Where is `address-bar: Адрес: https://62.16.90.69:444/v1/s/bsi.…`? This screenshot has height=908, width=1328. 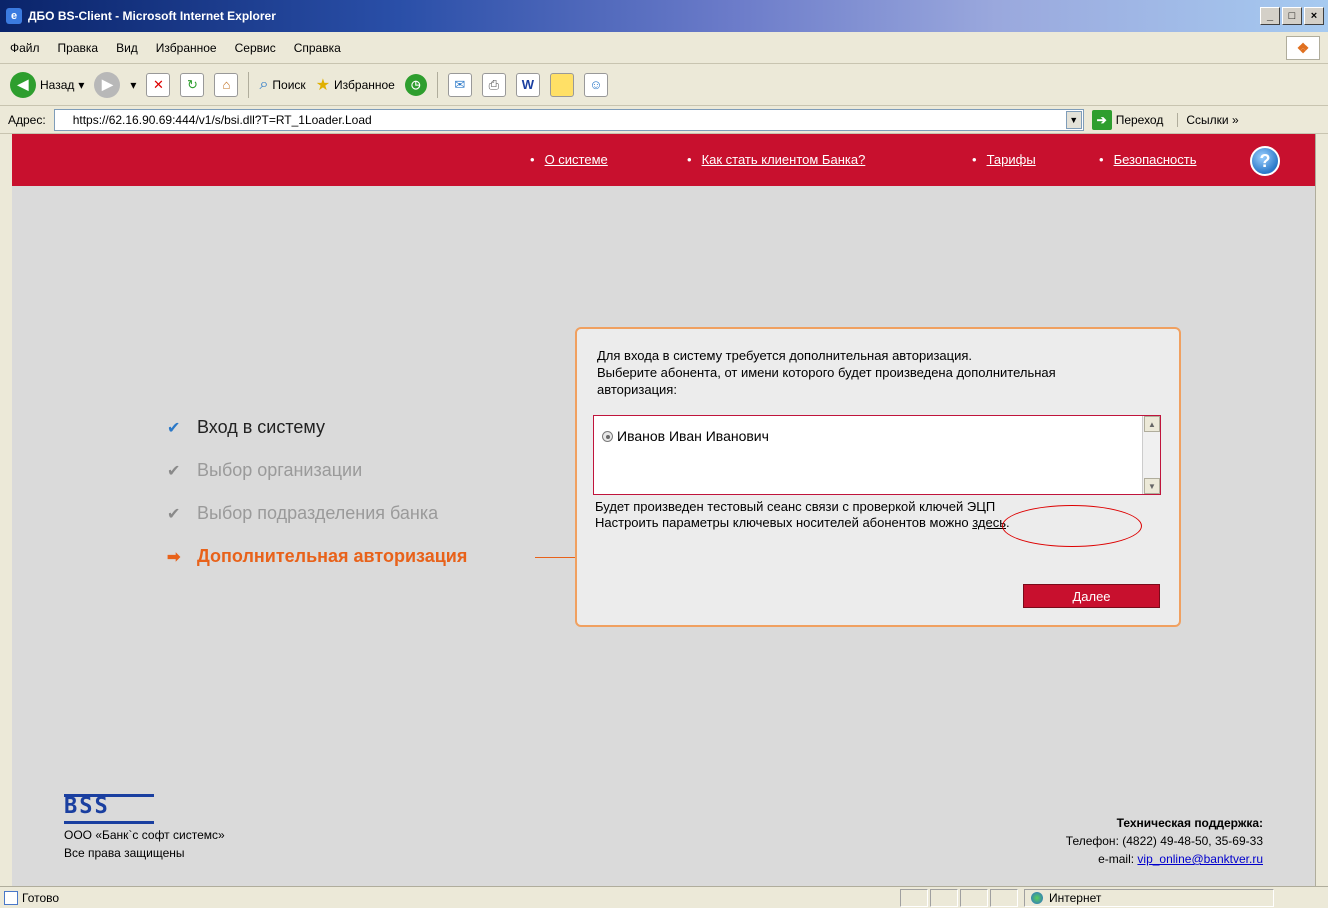
address-bar: Адрес: https://62.16.90.69:444/v1/s/bsi.… is located at coordinates (664, 120).